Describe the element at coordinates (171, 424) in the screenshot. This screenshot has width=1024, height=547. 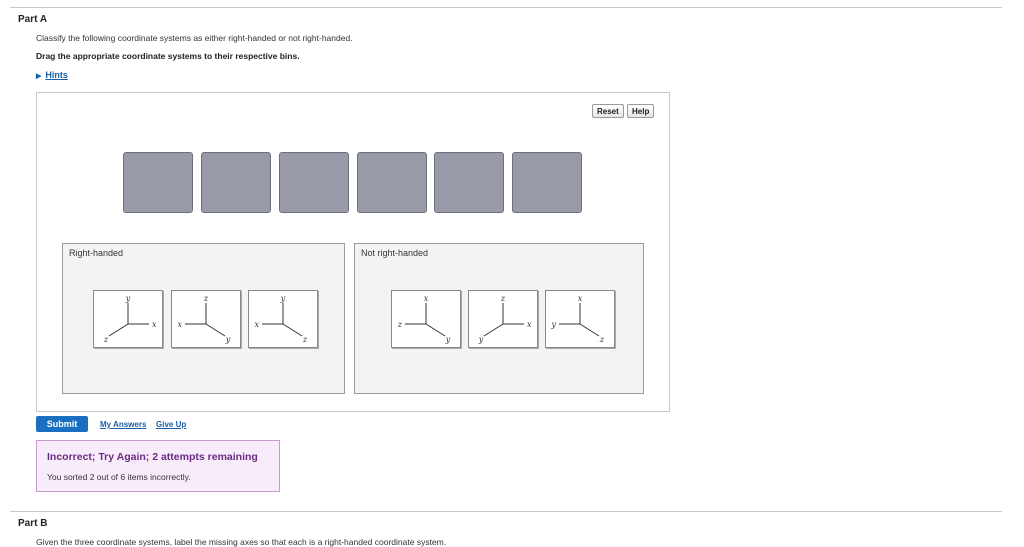
I see `give-up-link: Give Up` at that location.